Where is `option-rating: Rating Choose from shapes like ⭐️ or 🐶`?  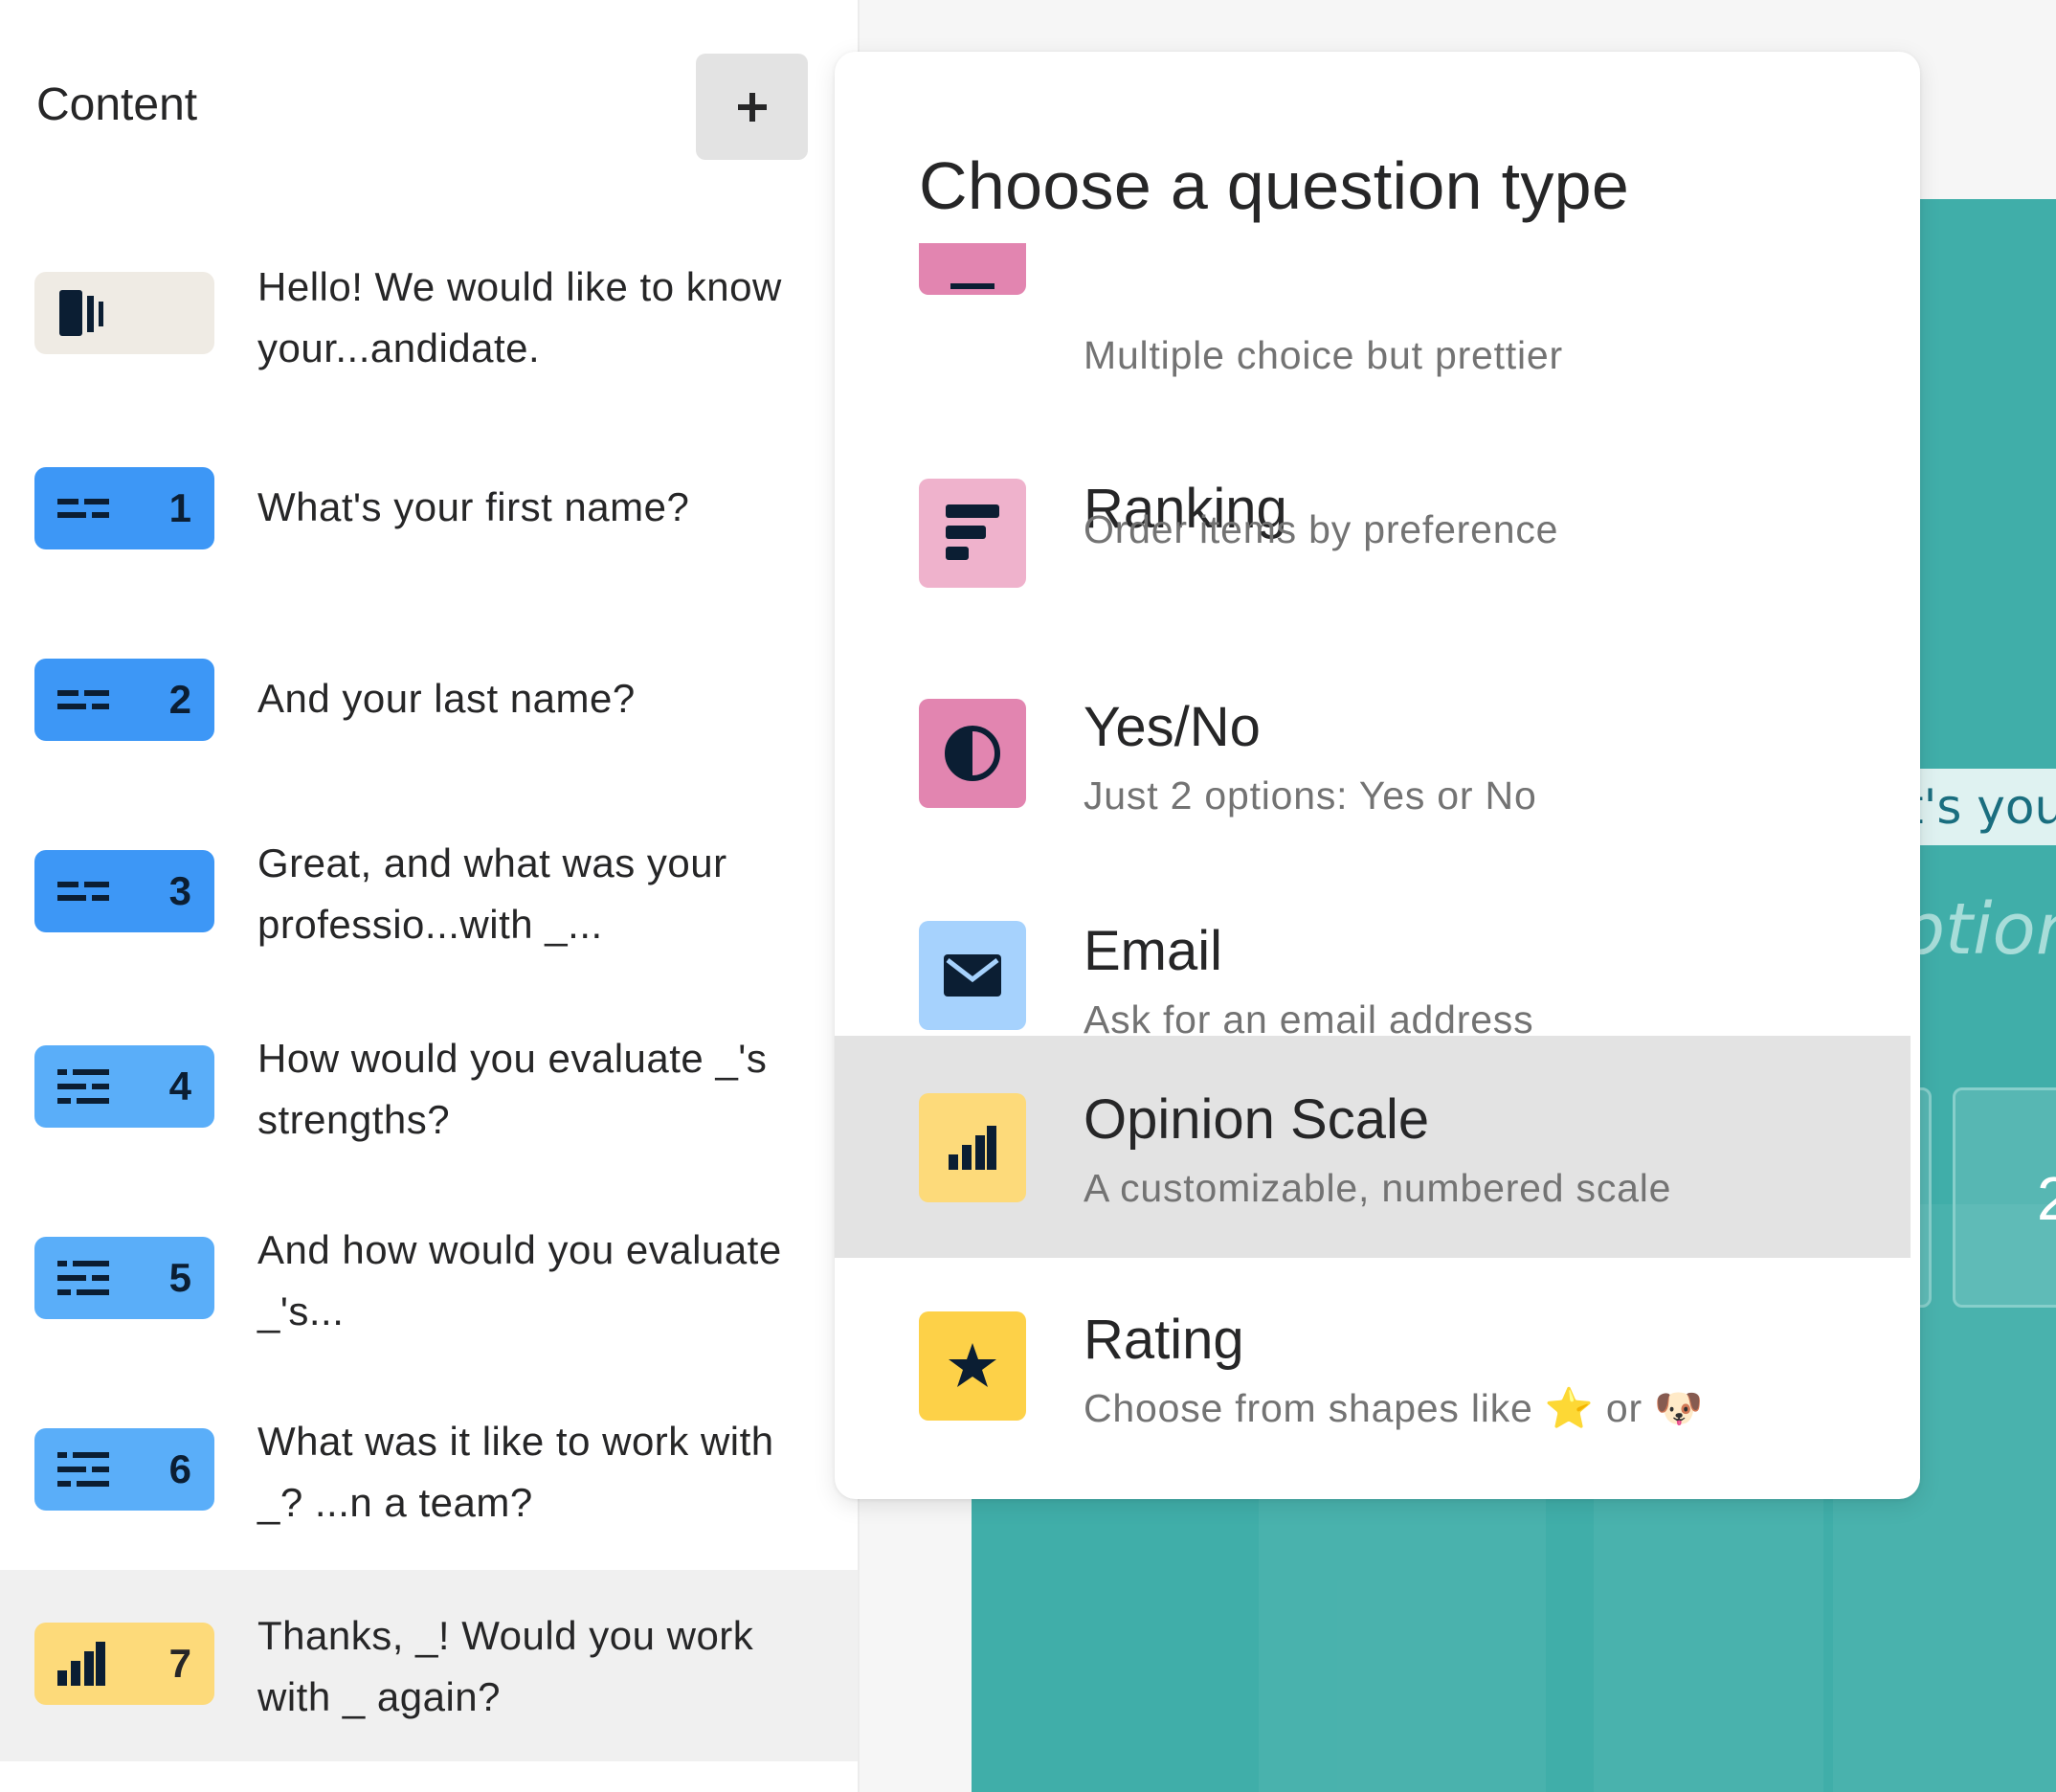 option-rating: Rating Choose from shapes like ⭐️ or 🐶 is located at coordinates (1373, 1369).